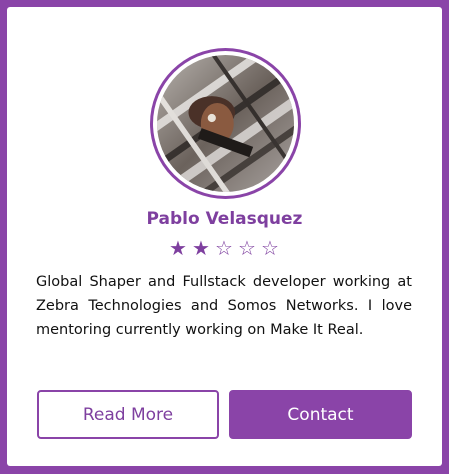 The image size is (449, 474). I want to click on avatar-frame, so click(225, 123).